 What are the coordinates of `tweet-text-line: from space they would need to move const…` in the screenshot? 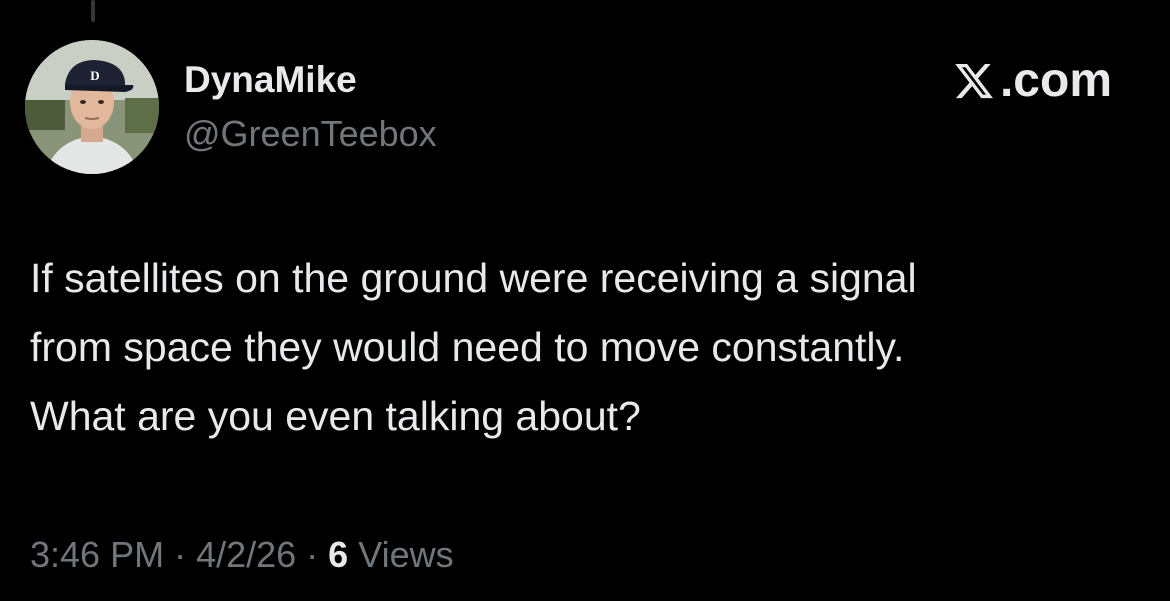 It's located at (467, 347).